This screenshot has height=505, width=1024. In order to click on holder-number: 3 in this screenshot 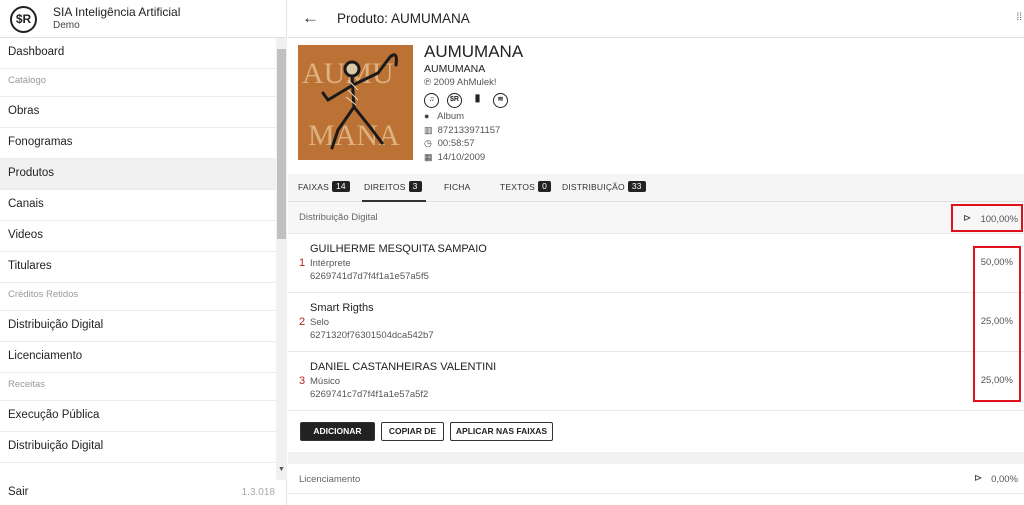, I will do `click(302, 381)`.